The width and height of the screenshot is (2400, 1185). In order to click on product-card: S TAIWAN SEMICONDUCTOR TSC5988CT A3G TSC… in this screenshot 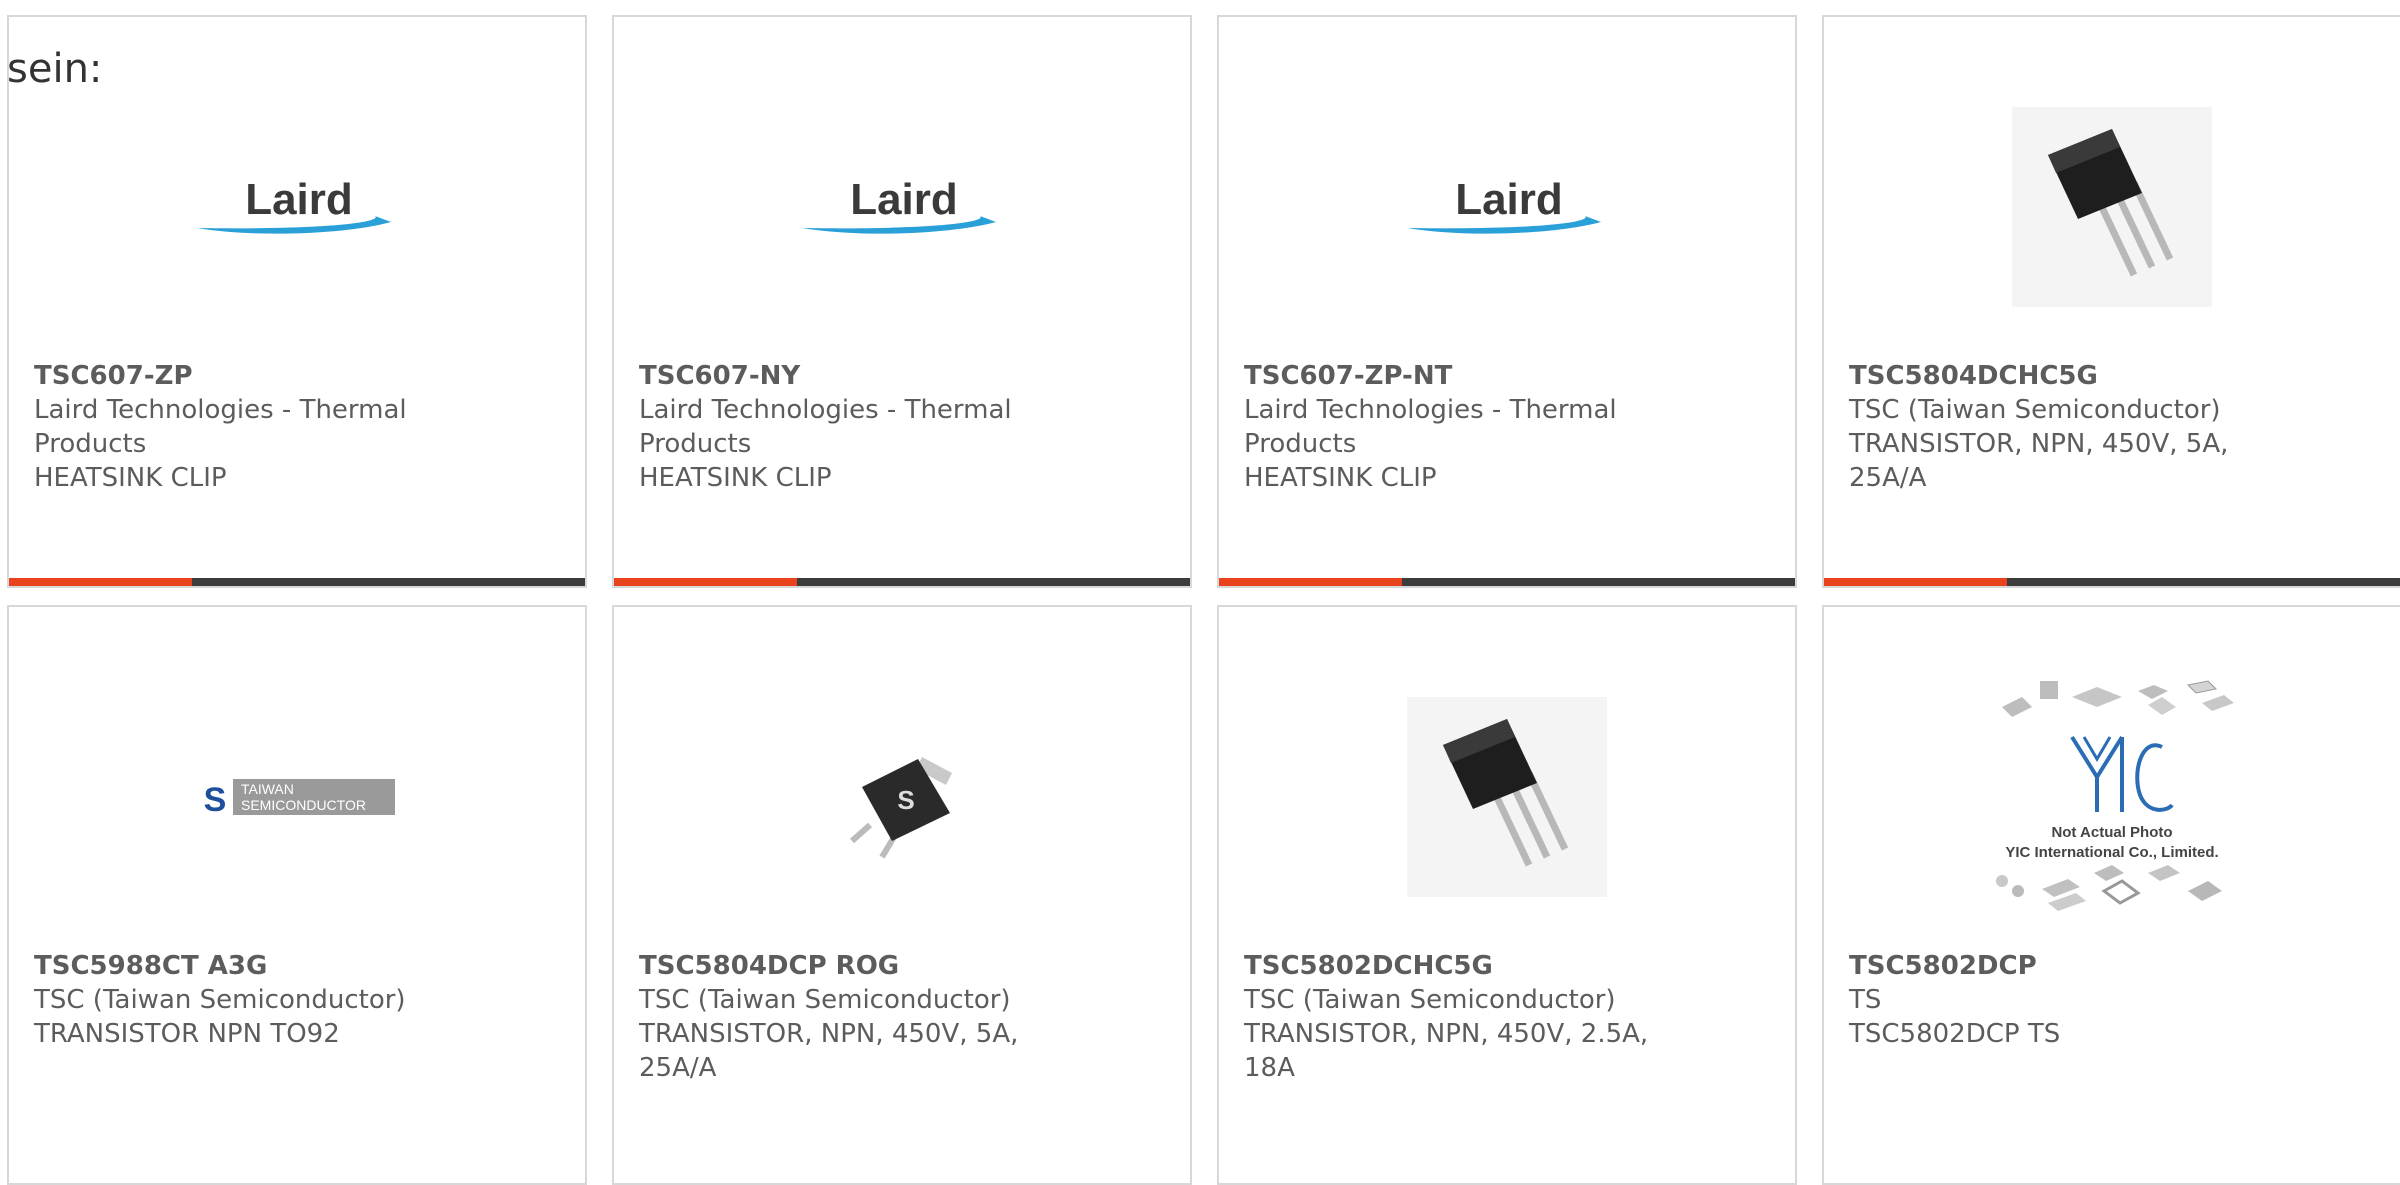, I will do `click(297, 895)`.